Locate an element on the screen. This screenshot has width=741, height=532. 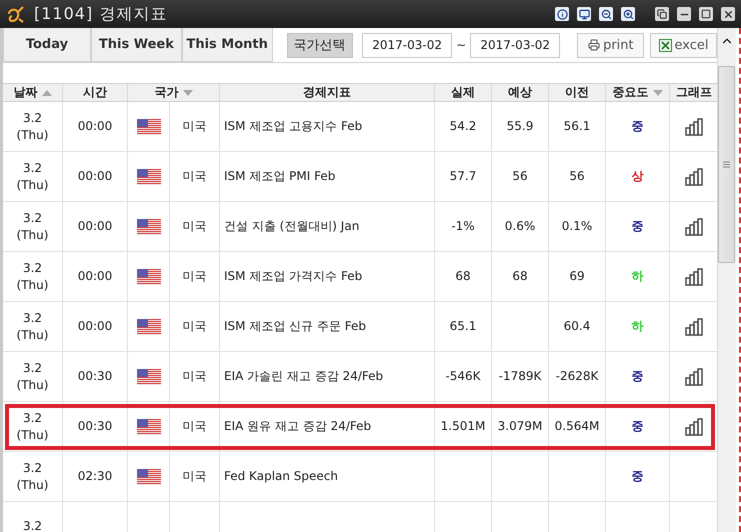
scroll-thumb is located at coordinates (727, 164).